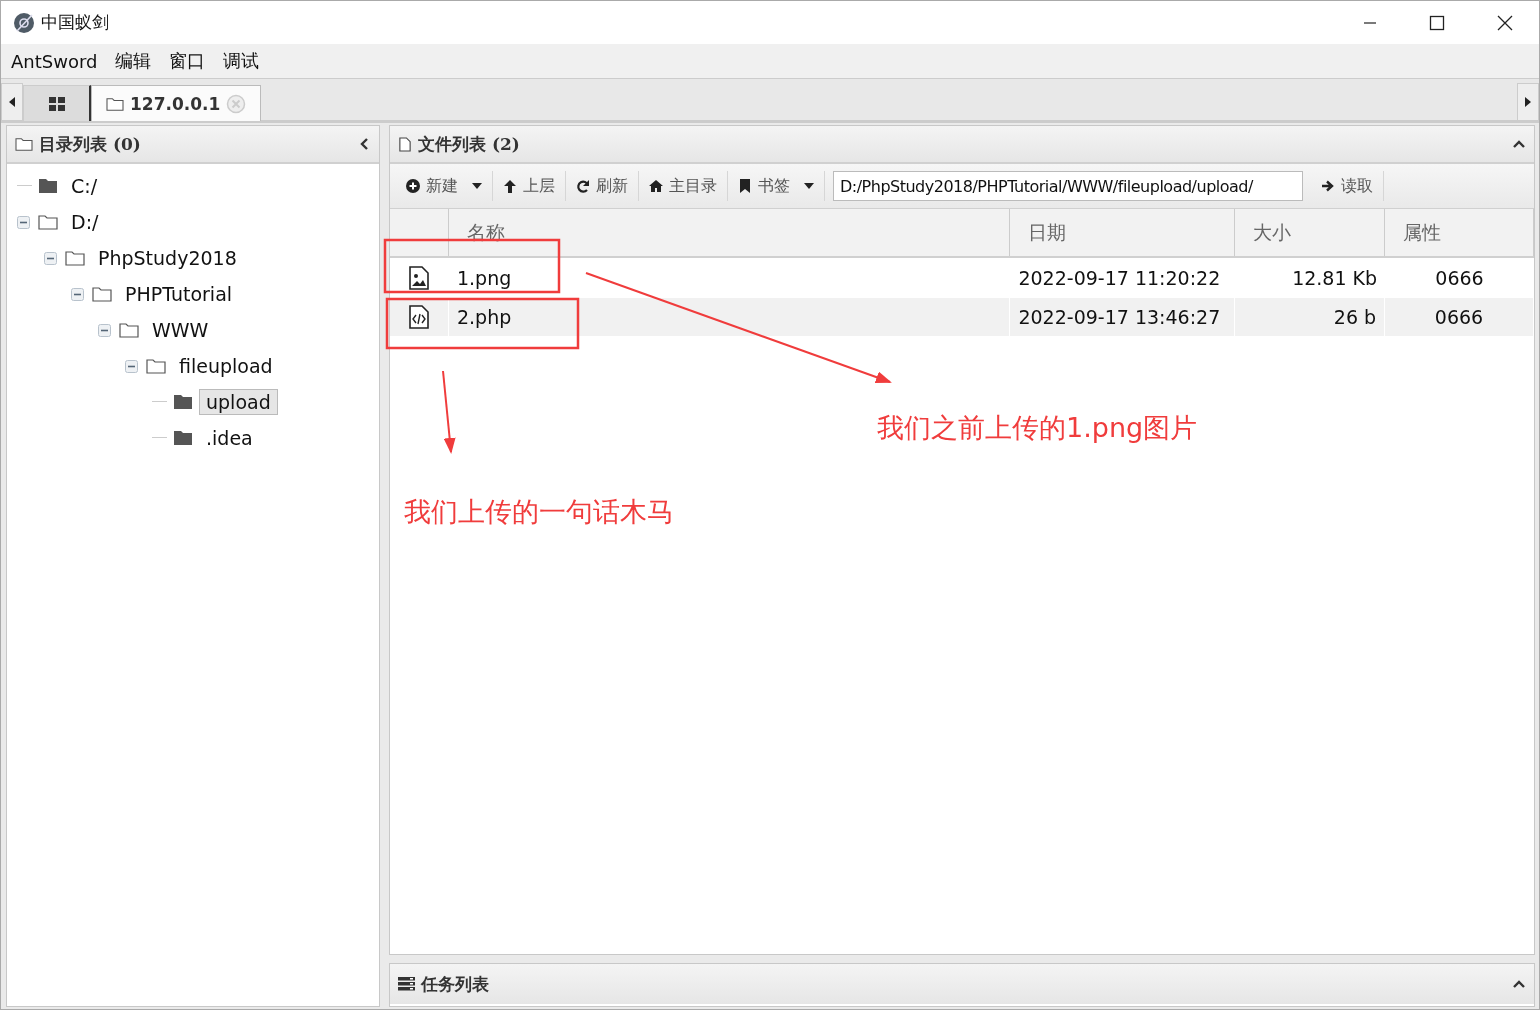 The image size is (1540, 1010). Describe the element at coordinates (455, 984) in the screenshot. I see `panel-title: 任务列表` at that location.